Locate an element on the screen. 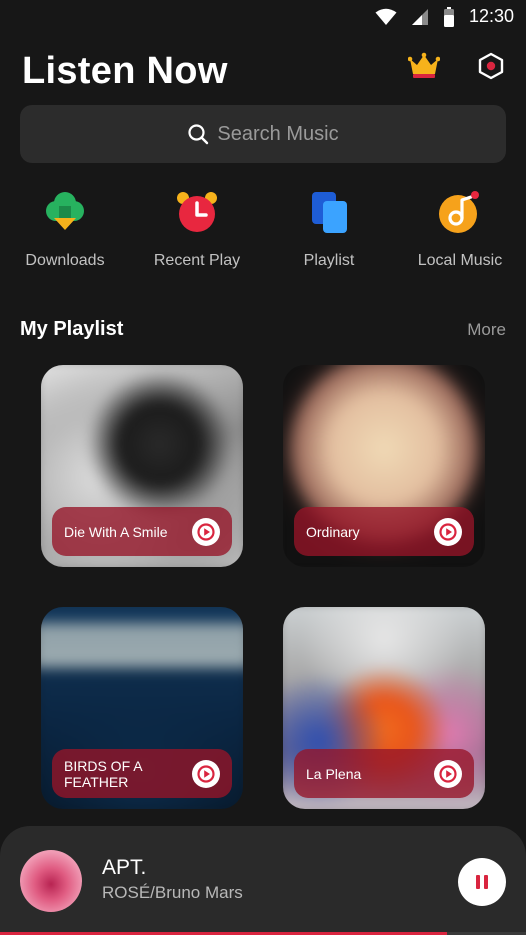 The image size is (526, 935). status-icons: 12:30 is located at coordinates (444, 16).